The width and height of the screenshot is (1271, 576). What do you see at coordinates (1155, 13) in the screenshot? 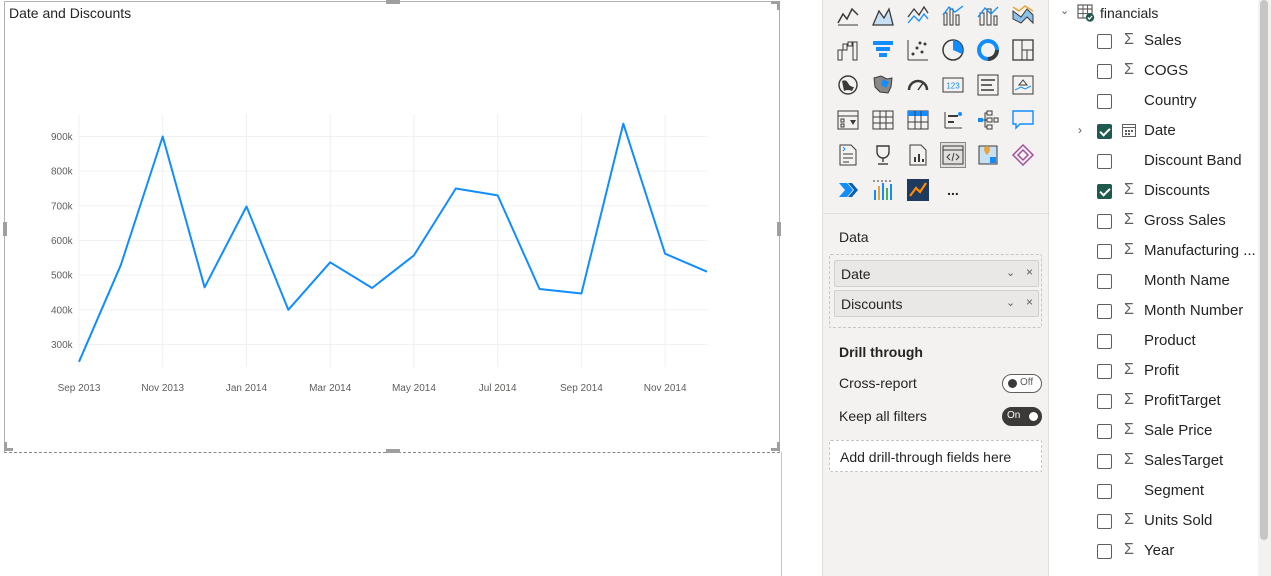
I see `table-financials: ⌄ financials` at bounding box center [1155, 13].